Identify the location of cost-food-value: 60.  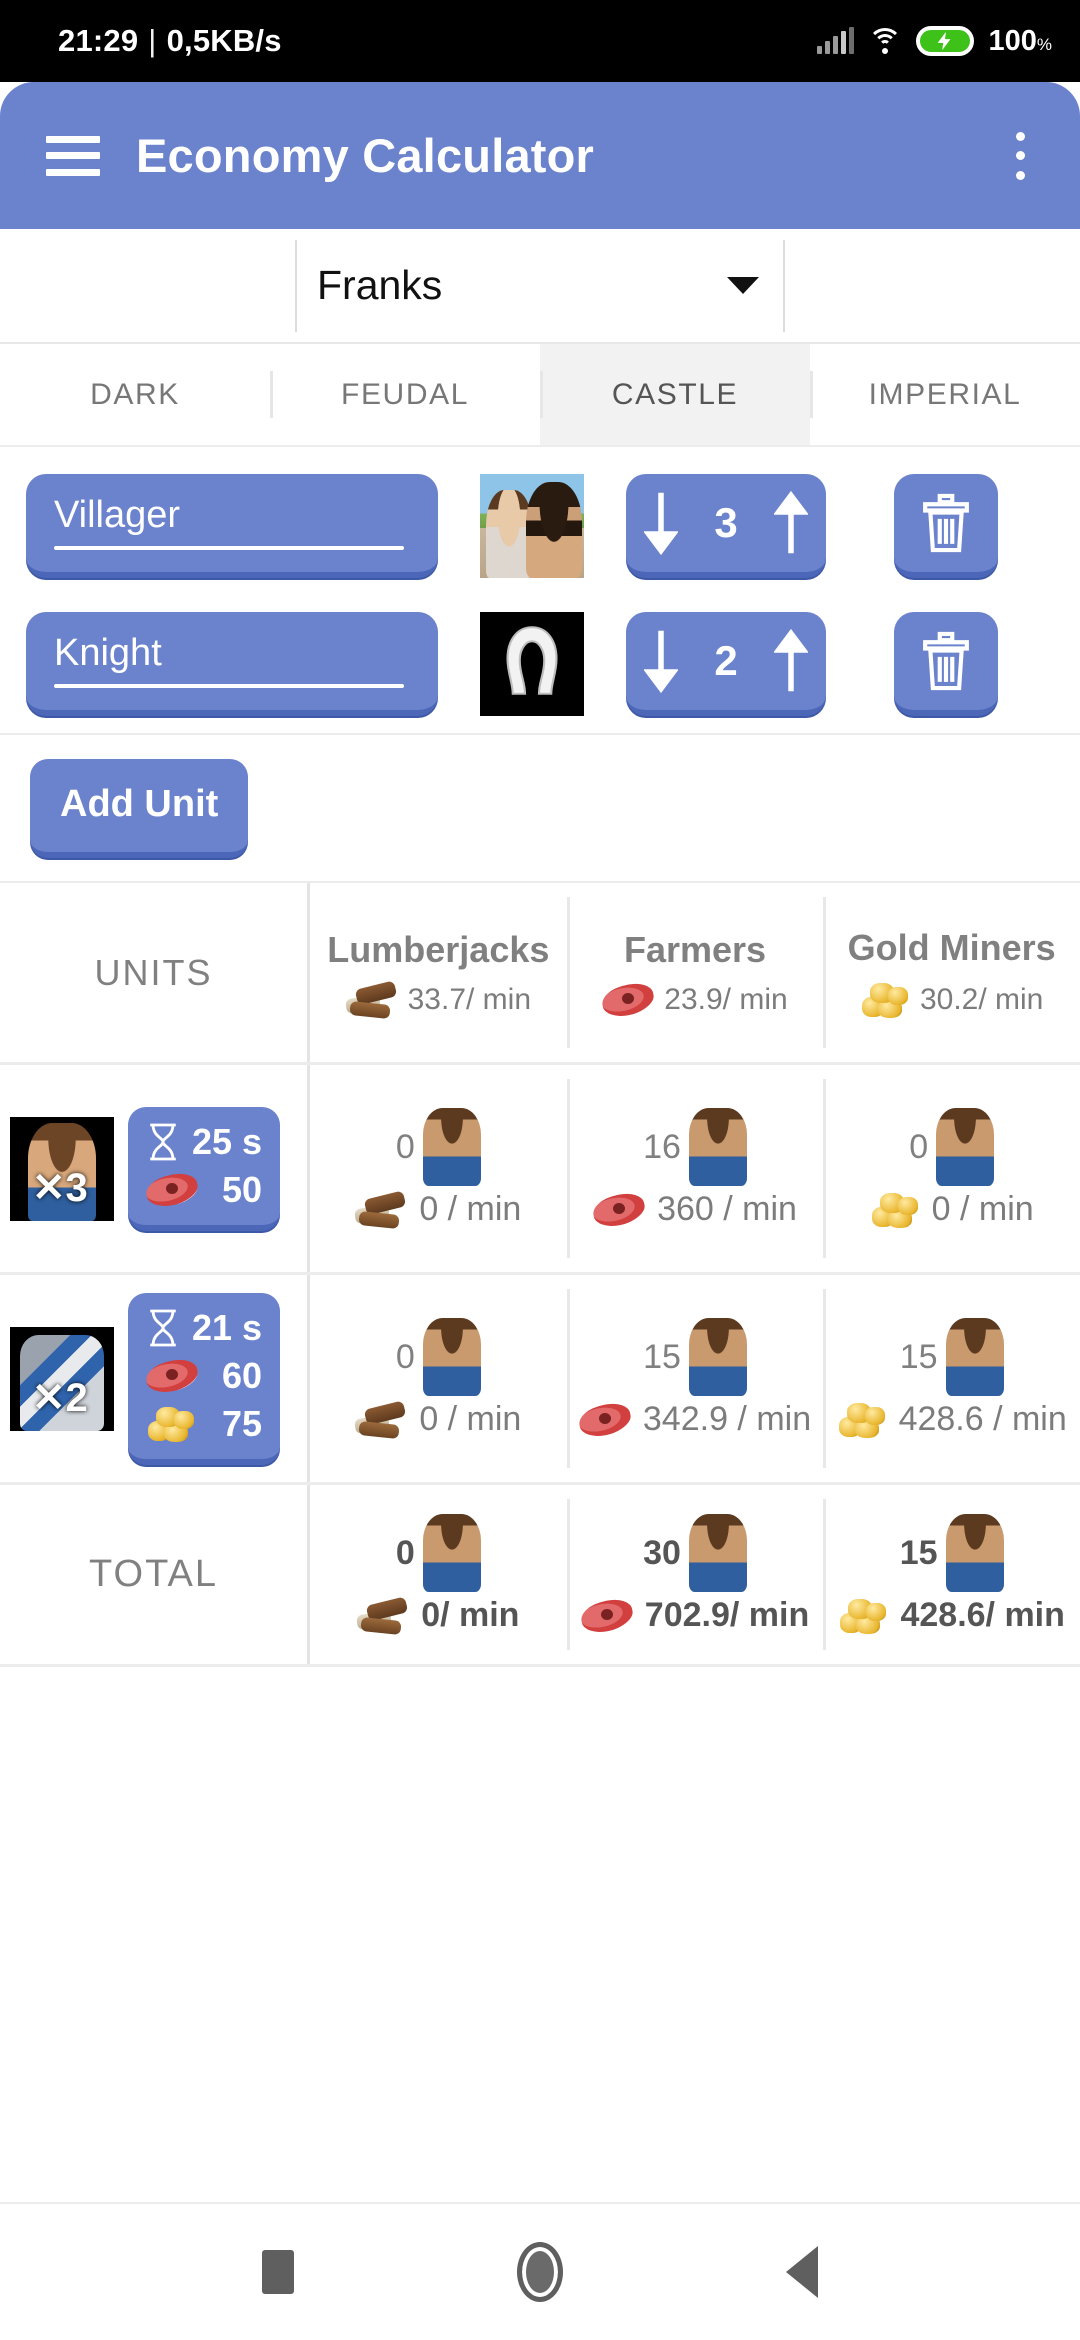
(242, 1375).